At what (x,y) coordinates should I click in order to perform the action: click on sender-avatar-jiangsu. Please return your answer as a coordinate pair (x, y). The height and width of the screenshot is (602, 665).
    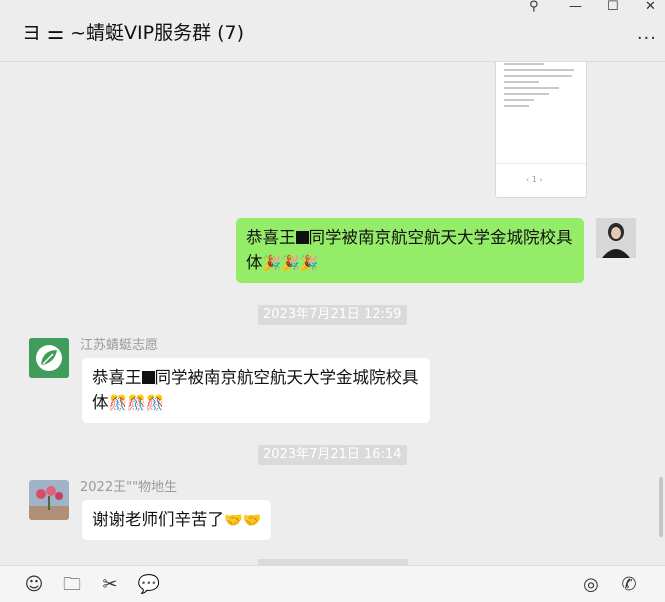
    Looking at the image, I should click on (49, 358).